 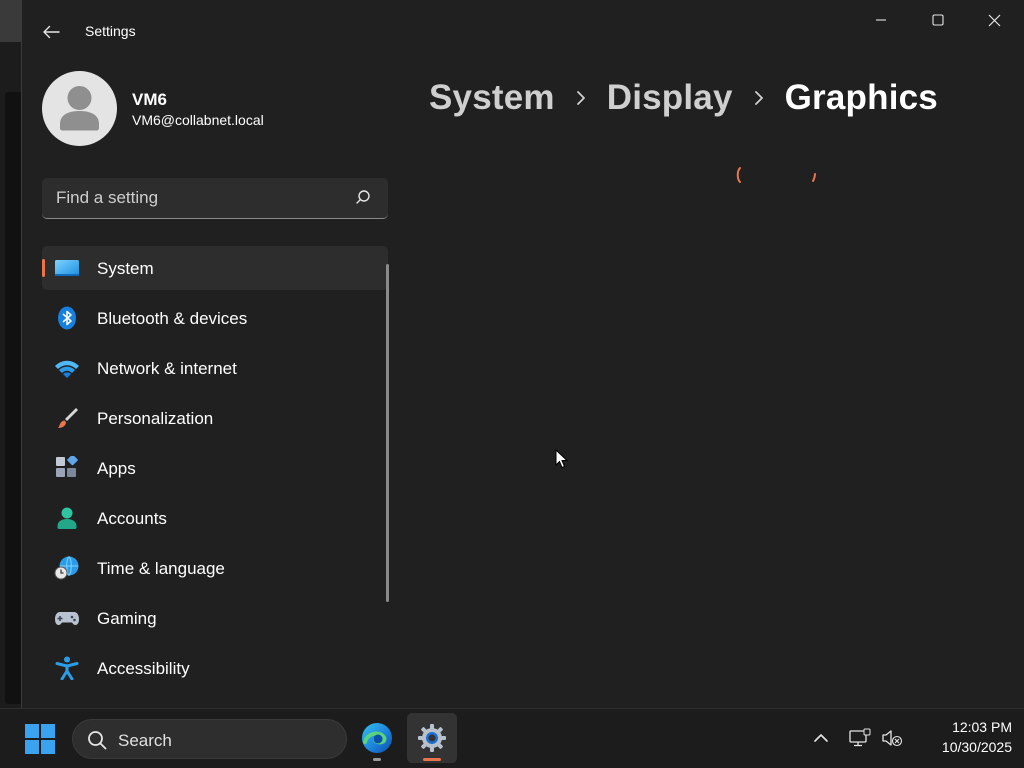 I want to click on taskbar-app-edge, so click(x=377, y=738).